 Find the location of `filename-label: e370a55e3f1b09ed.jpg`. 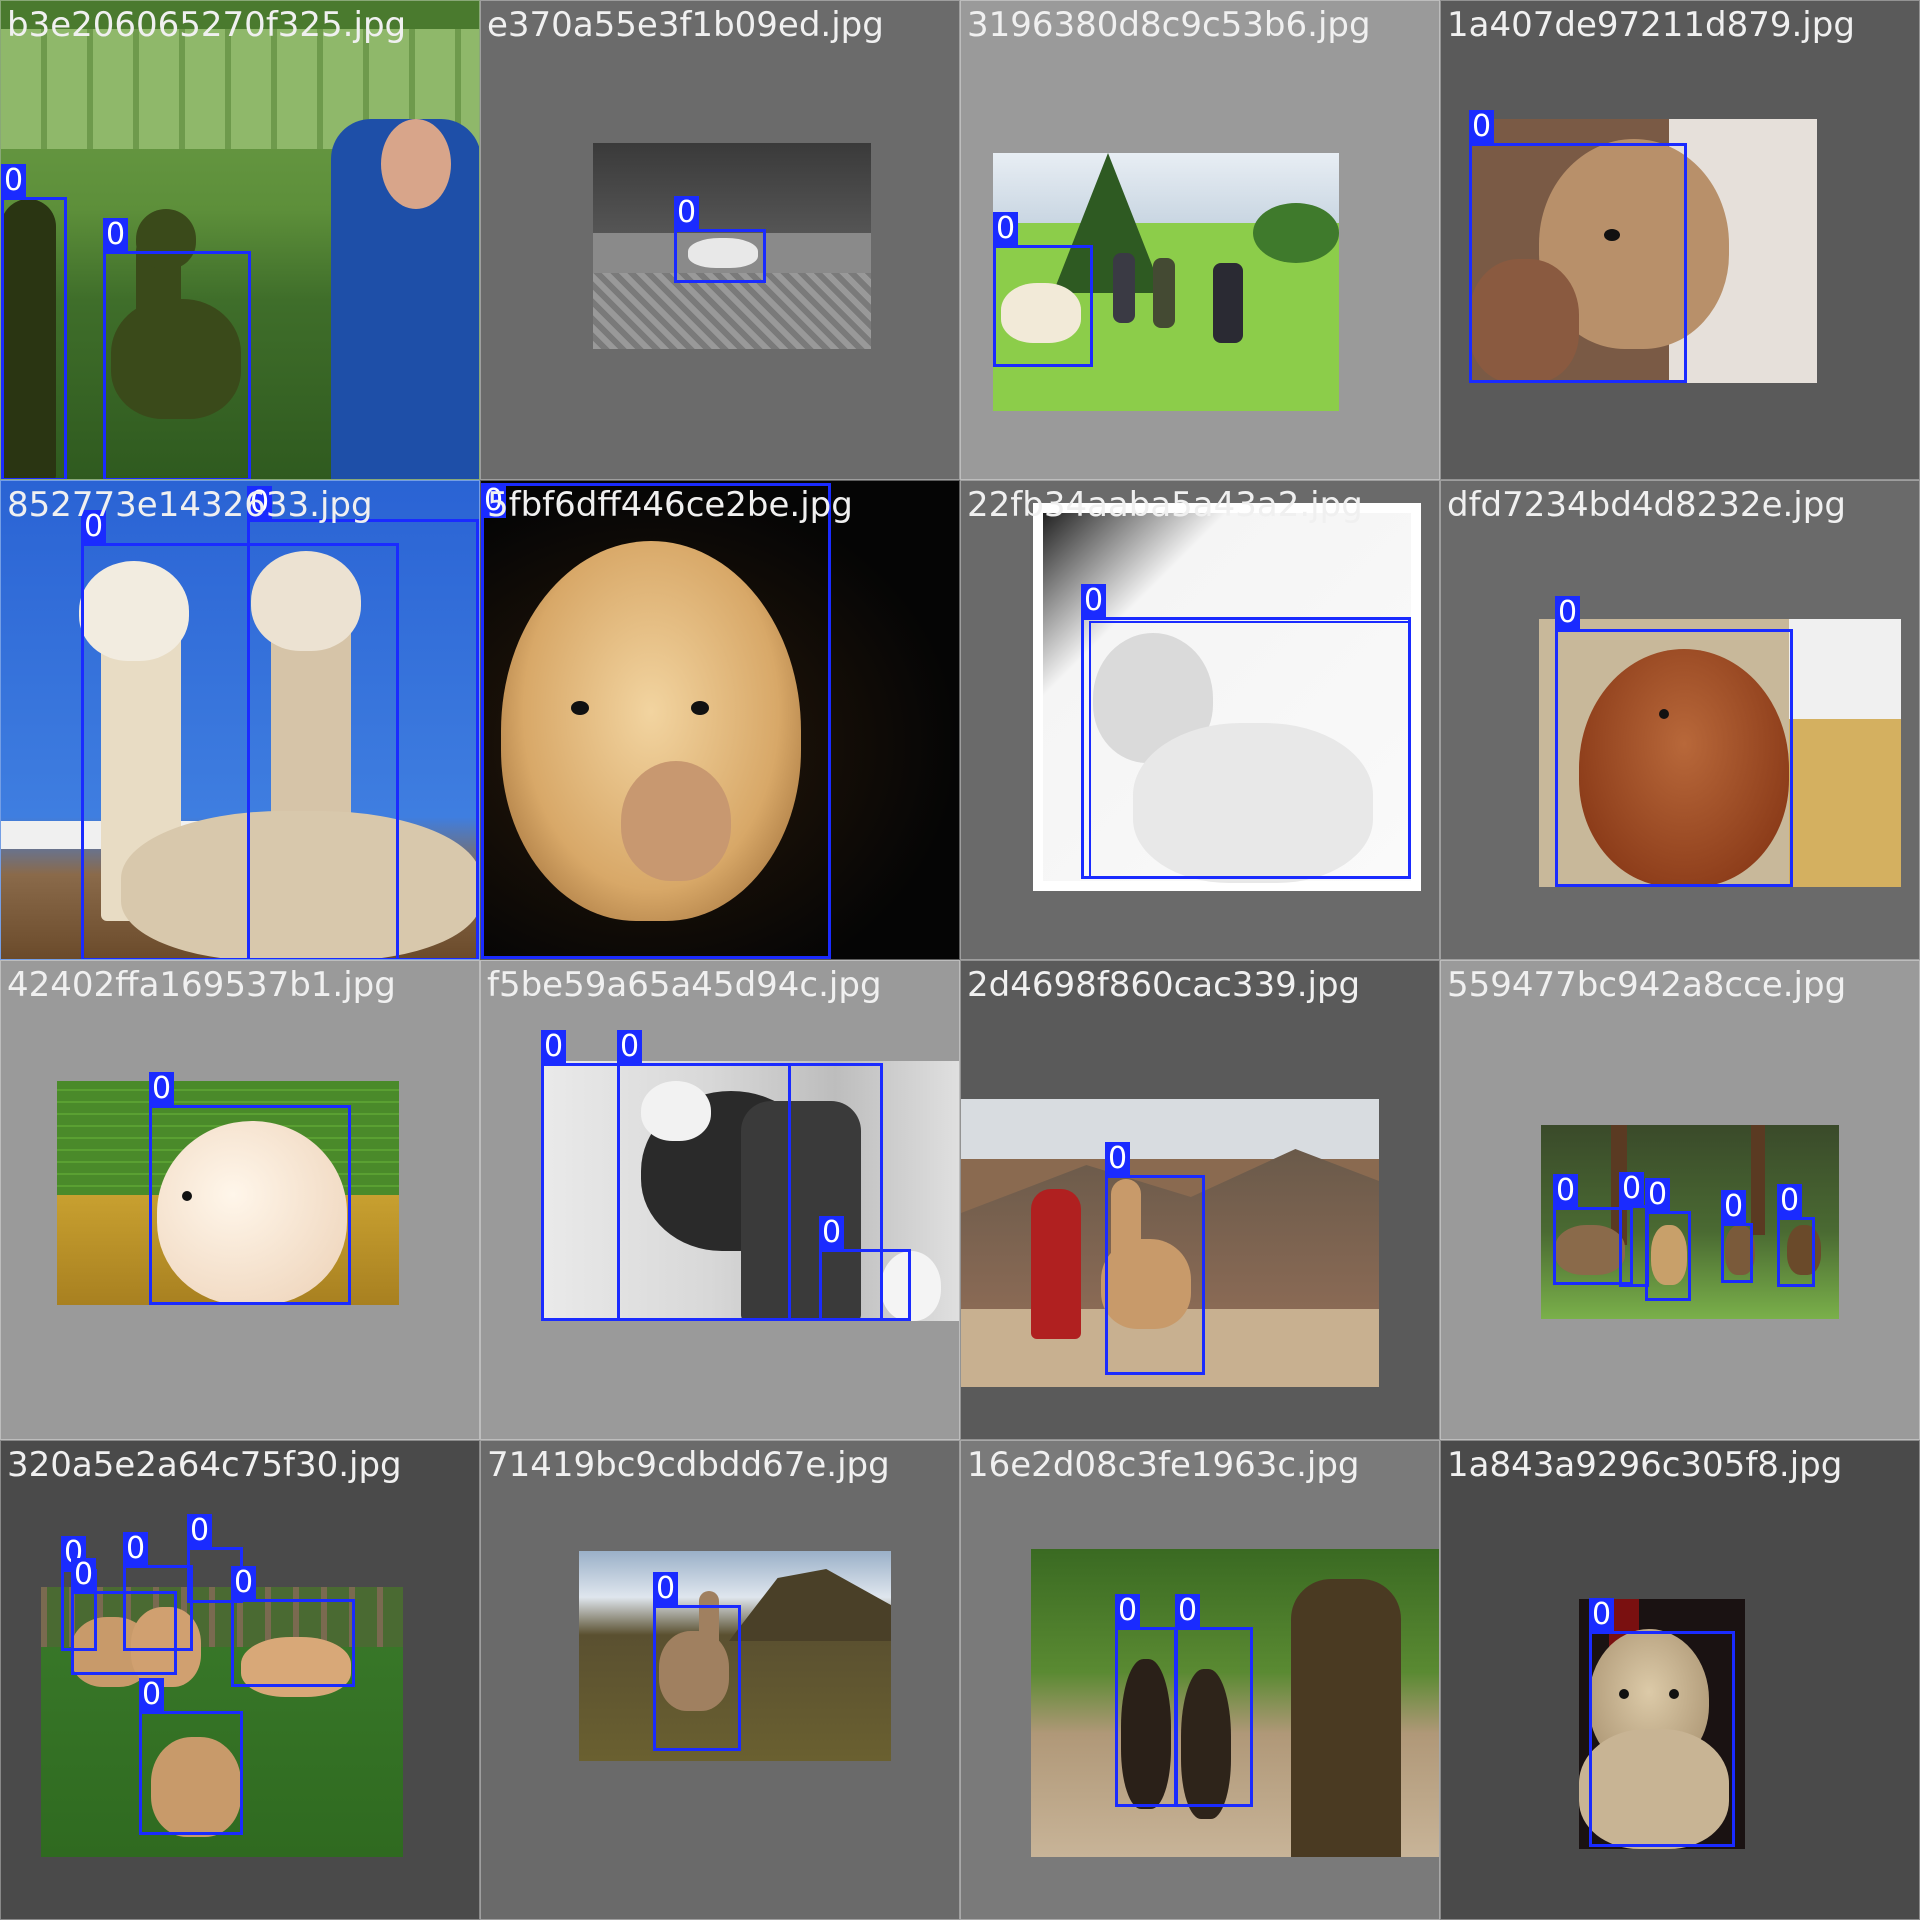

filename-label: e370a55e3f1b09ed.jpg is located at coordinates (685, 25).